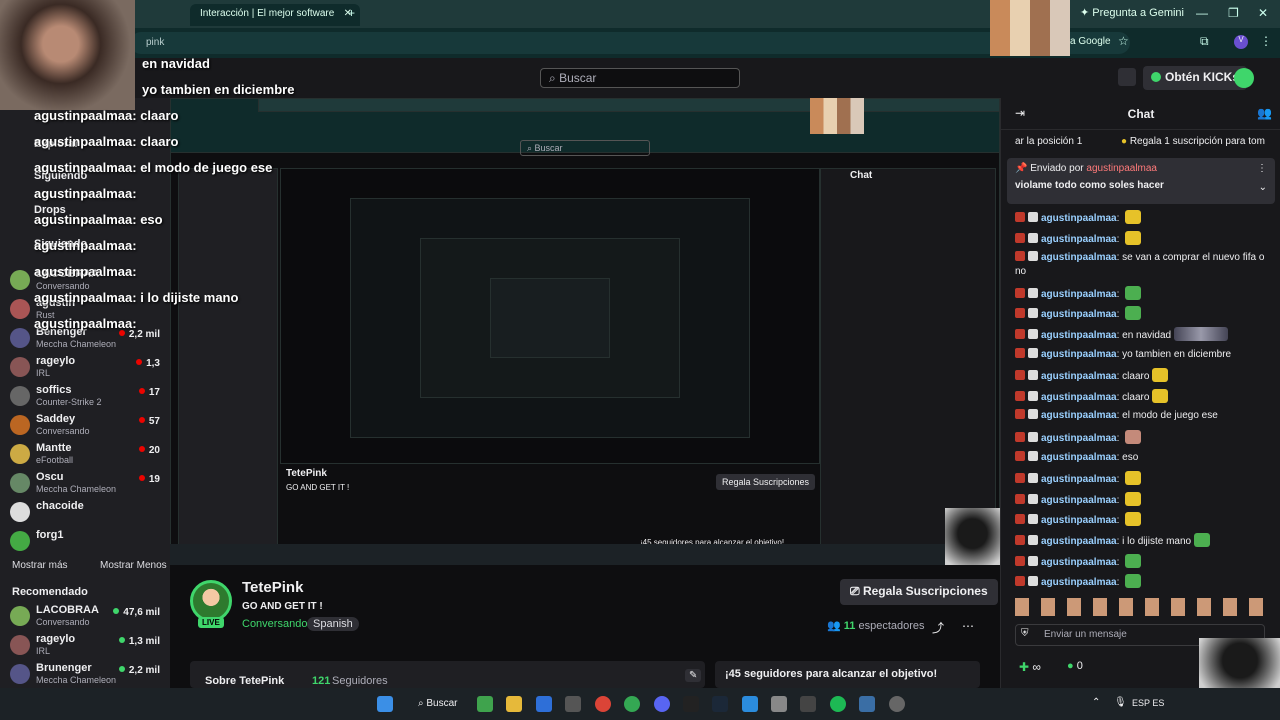 This screenshot has width=1280, height=720. Describe the element at coordinates (85, 369) in the screenshot. I see `sidebar-channel: rageylo IRL 1,3` at that location.